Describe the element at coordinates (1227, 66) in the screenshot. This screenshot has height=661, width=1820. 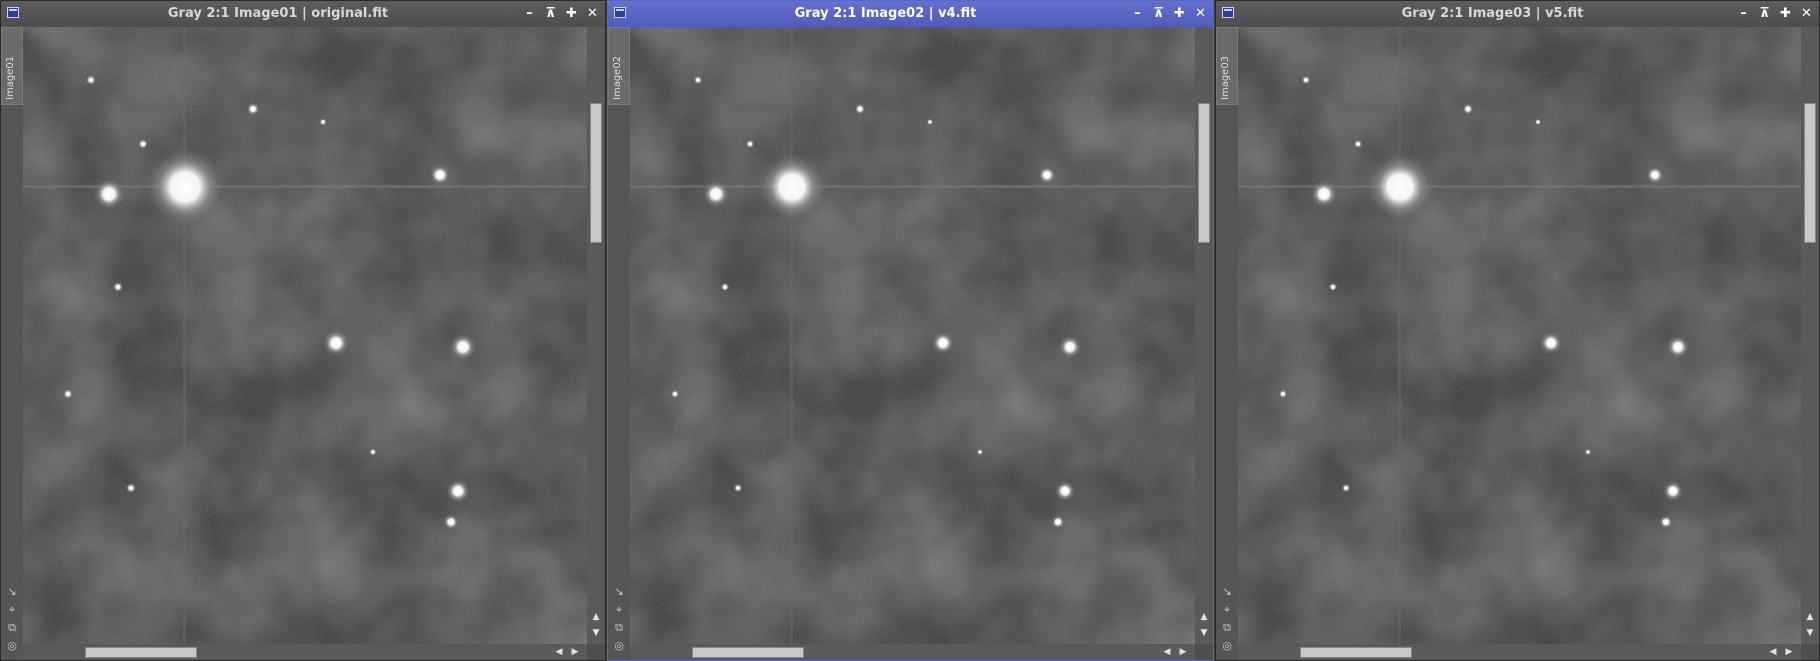
I see `view-identifier-tab: Image03` at that location.